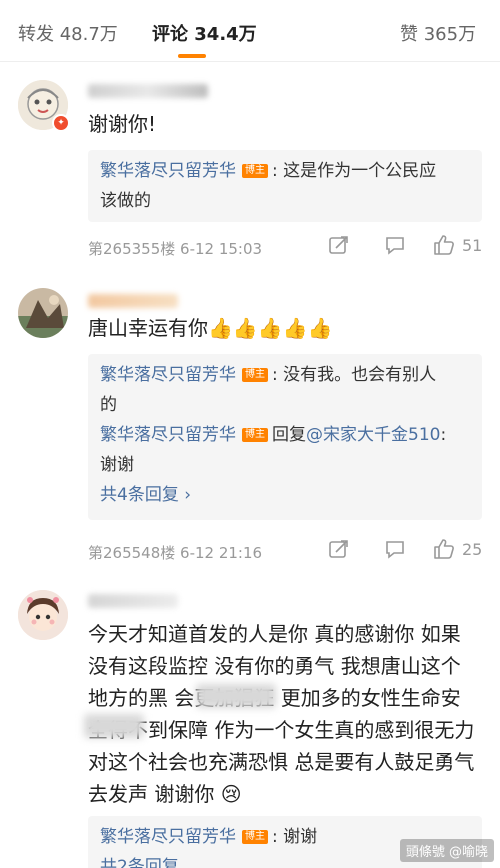  Describe the element at coordinates (285, 495) in the screenshot. I see `more-replies-link: 共4条回复 ›` at that location.